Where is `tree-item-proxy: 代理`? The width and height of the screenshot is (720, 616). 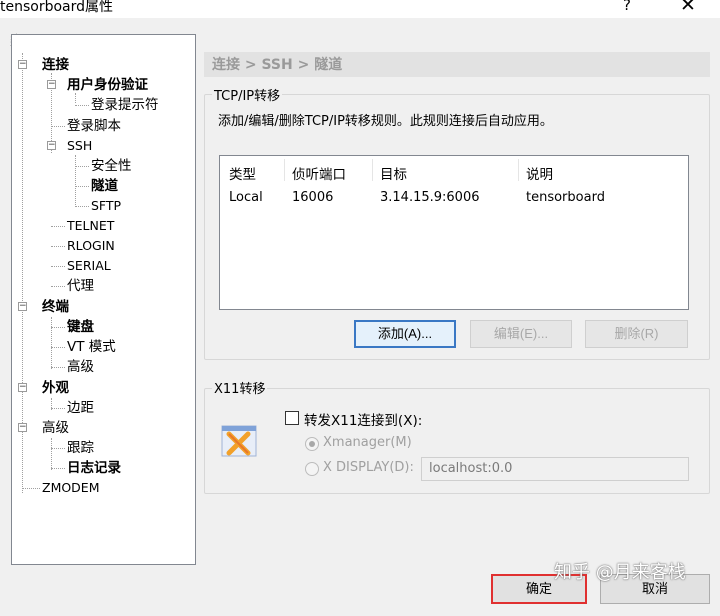 tree-item-proxy: 代理 is located at coordinates (80, 286).